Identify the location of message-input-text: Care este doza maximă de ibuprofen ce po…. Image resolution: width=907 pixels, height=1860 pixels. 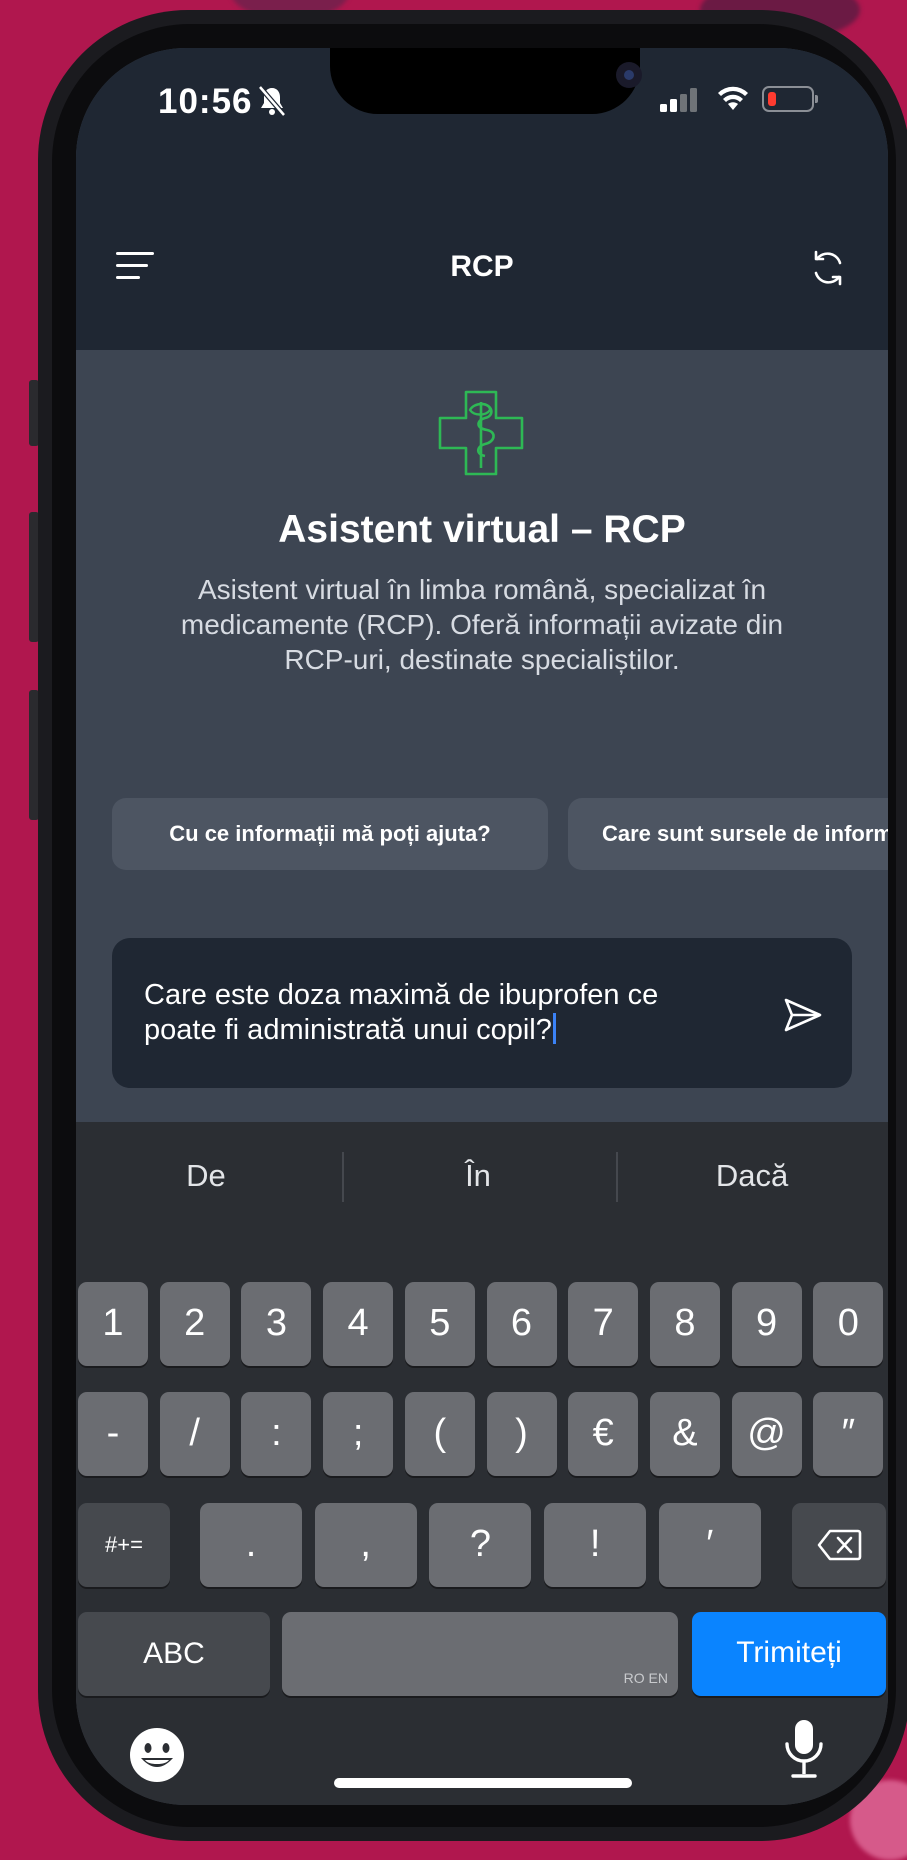
(424, 1013).